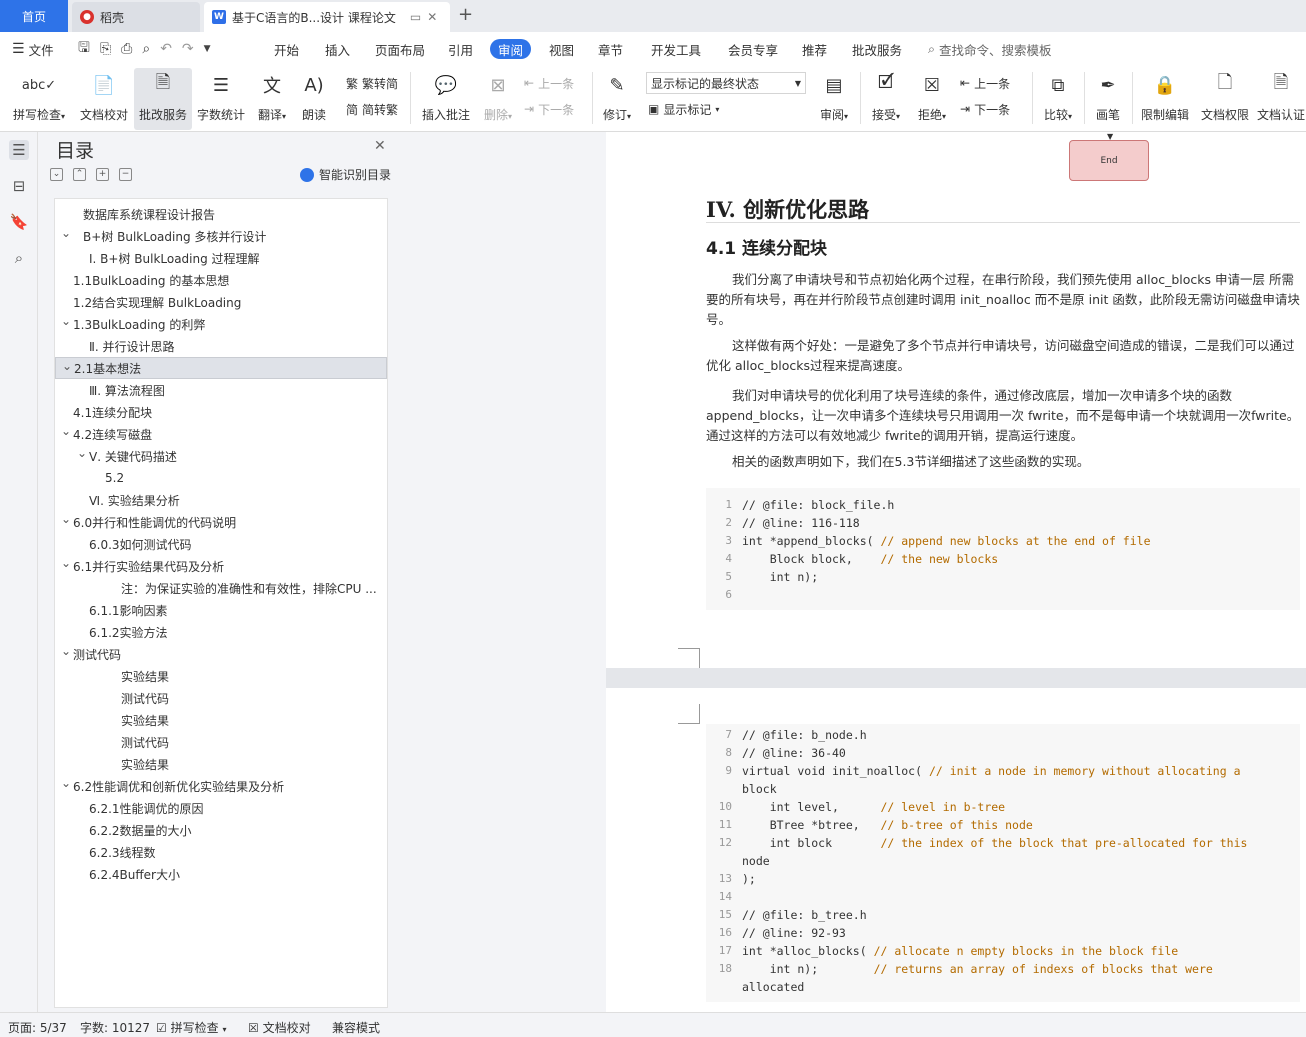 This screenshot has width=1306, height=1037. Describe the element at coordinates (207, 49) in the screenshot. I see `dropdown-icon: ▼` at that location.